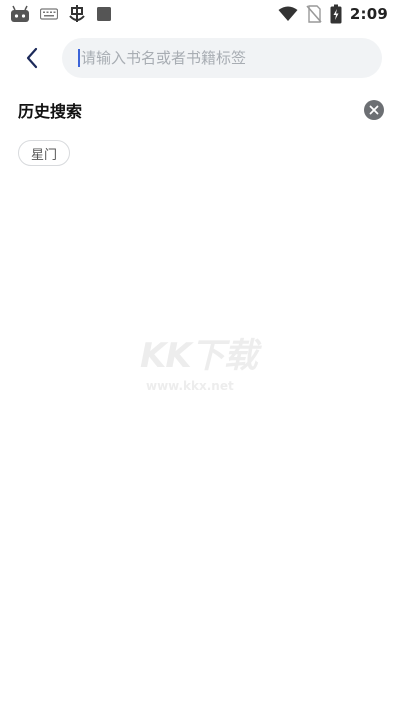 The image size is (400, 711). Describe the element at coordinates (288, 14) in the screenshot. I see `wifi-icon` at that location.